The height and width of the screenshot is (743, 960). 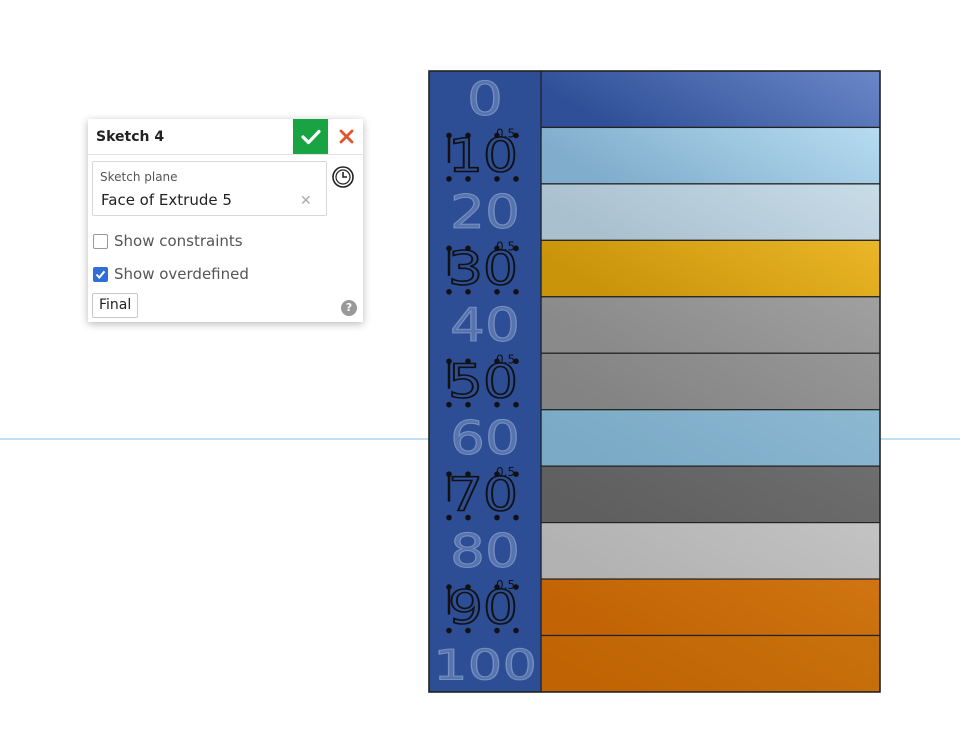 What do you see at coordinates (225, 137) in the screenshot?
I see `dialog-header: Sketch 4` at bounding box center [225, 137].